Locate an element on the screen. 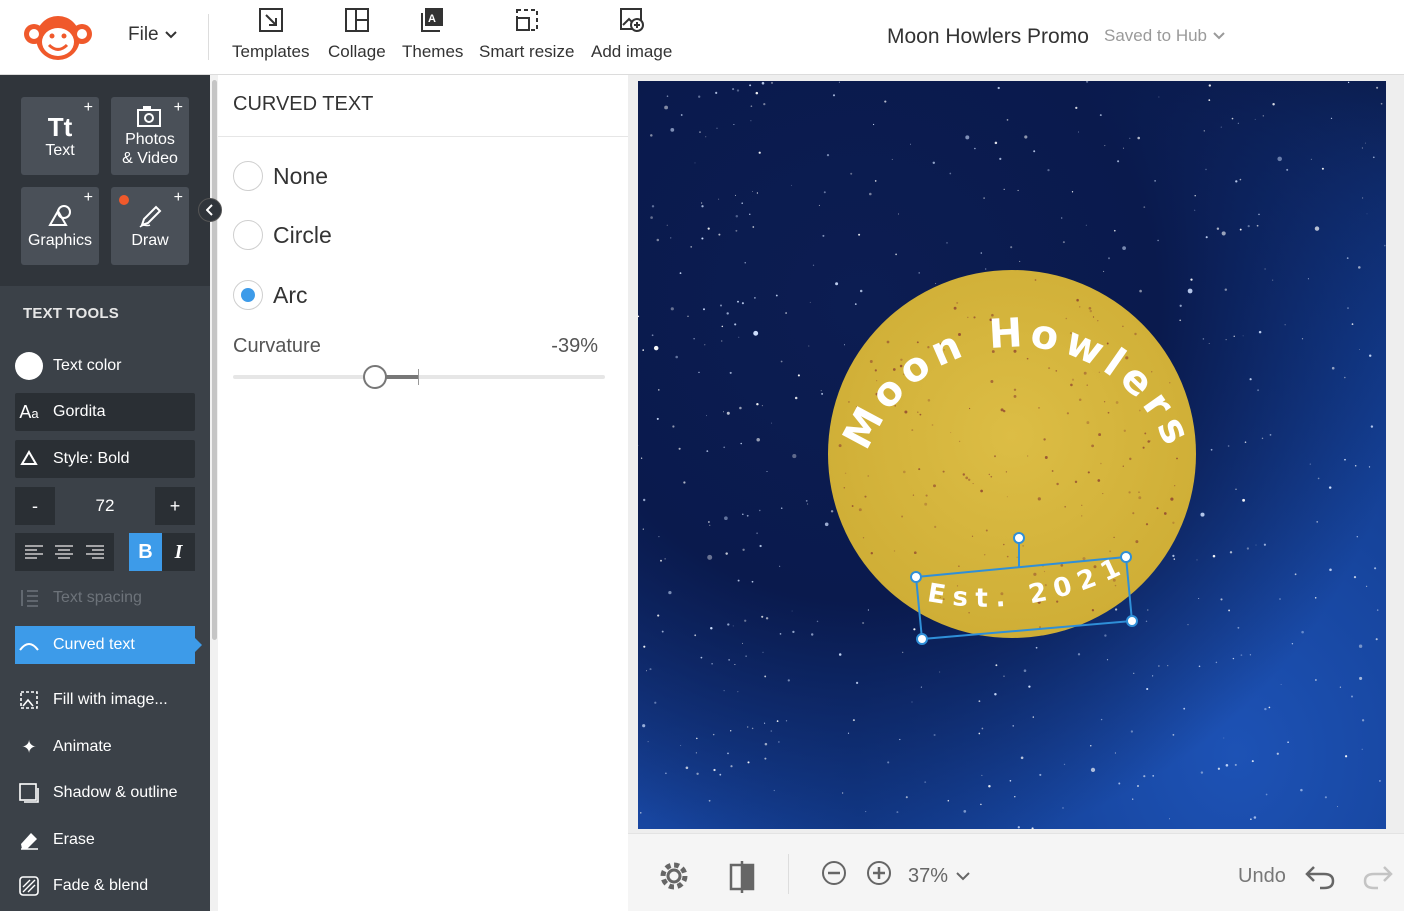 This screenshot has width=1404, height=911. fade-blend-item: Fade & blend is located at coordinates (105, 886).